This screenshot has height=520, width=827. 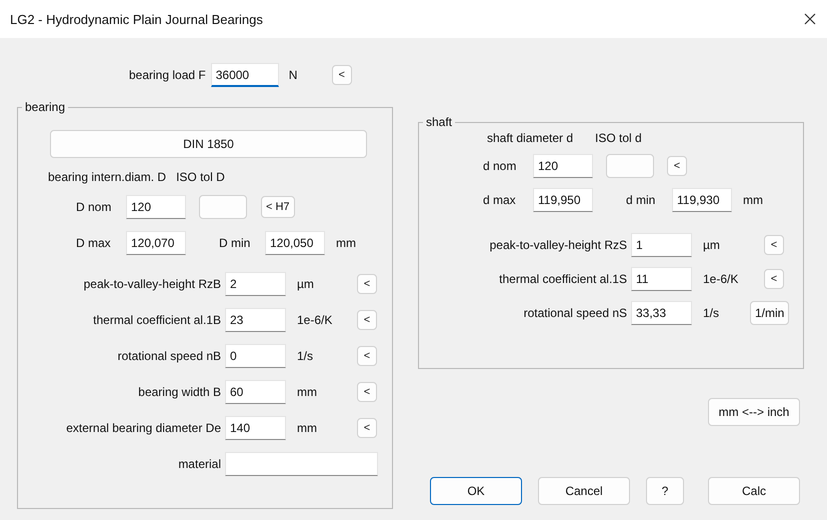 I want to click on input-field: 11, so click(x=661, y=279).